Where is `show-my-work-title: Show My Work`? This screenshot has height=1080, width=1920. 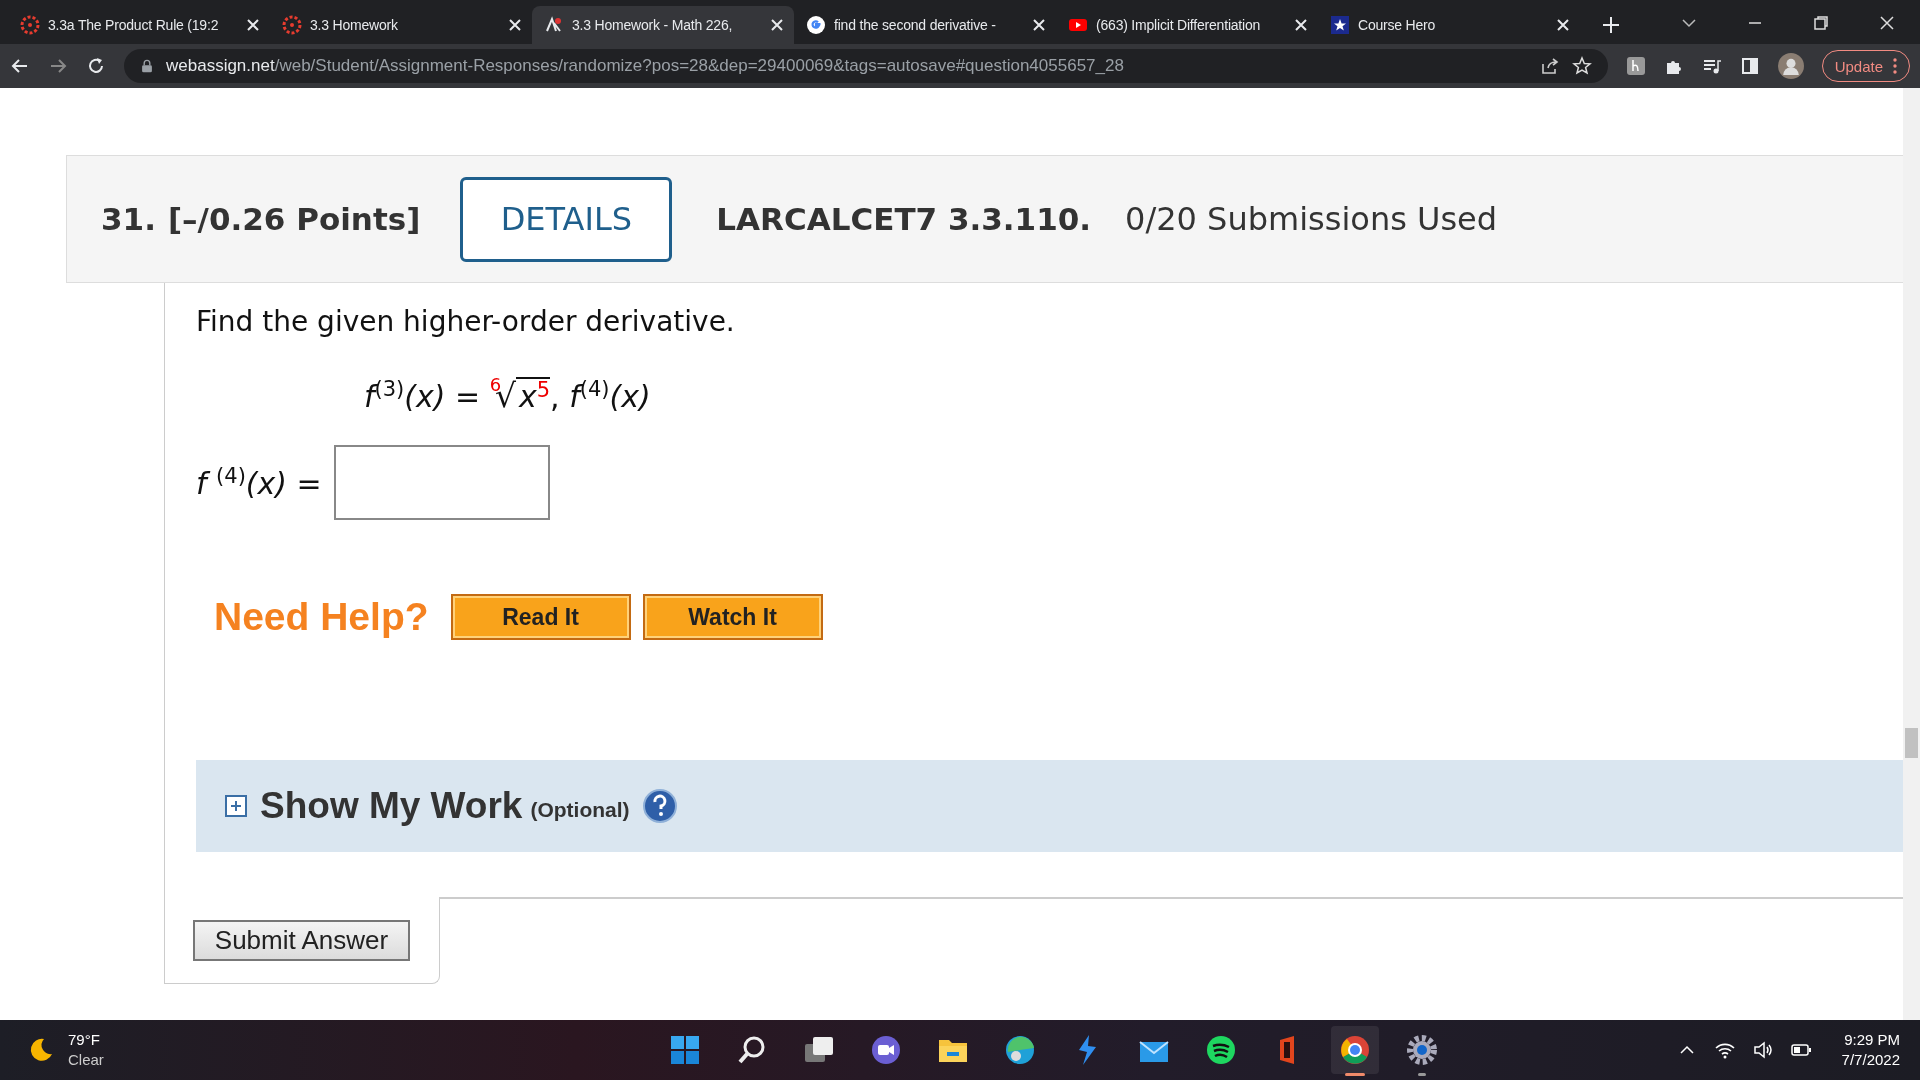 show-my-work-title: Show My Work is located at coordinates (391, 806).